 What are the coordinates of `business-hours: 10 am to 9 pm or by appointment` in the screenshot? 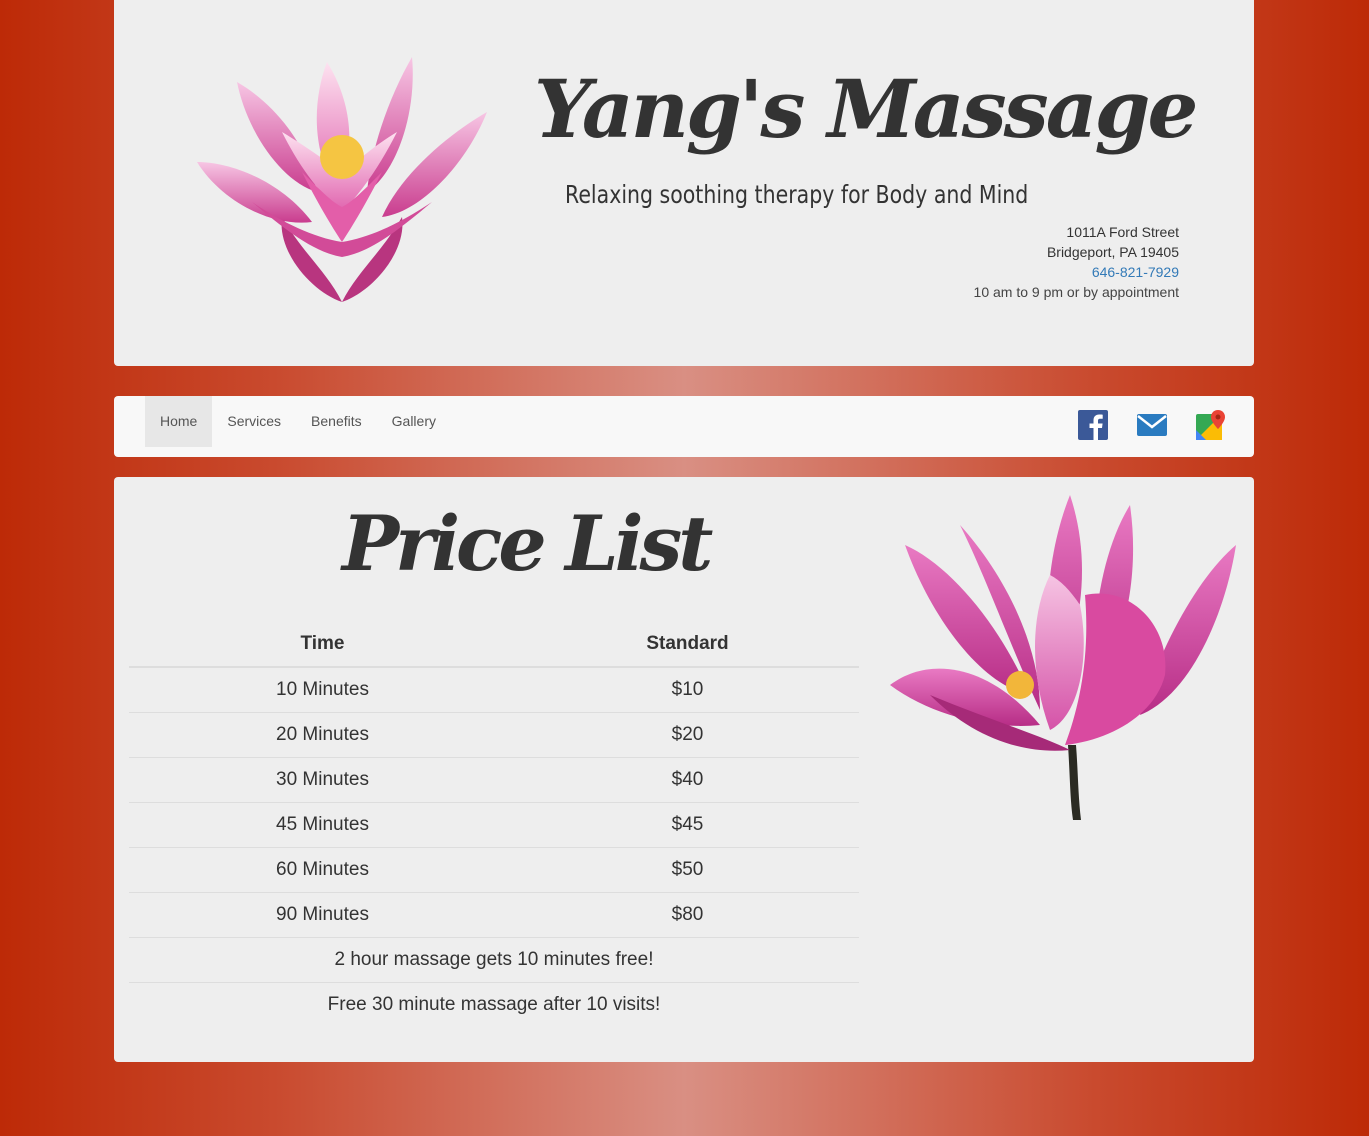 It's located at (1076, 292).